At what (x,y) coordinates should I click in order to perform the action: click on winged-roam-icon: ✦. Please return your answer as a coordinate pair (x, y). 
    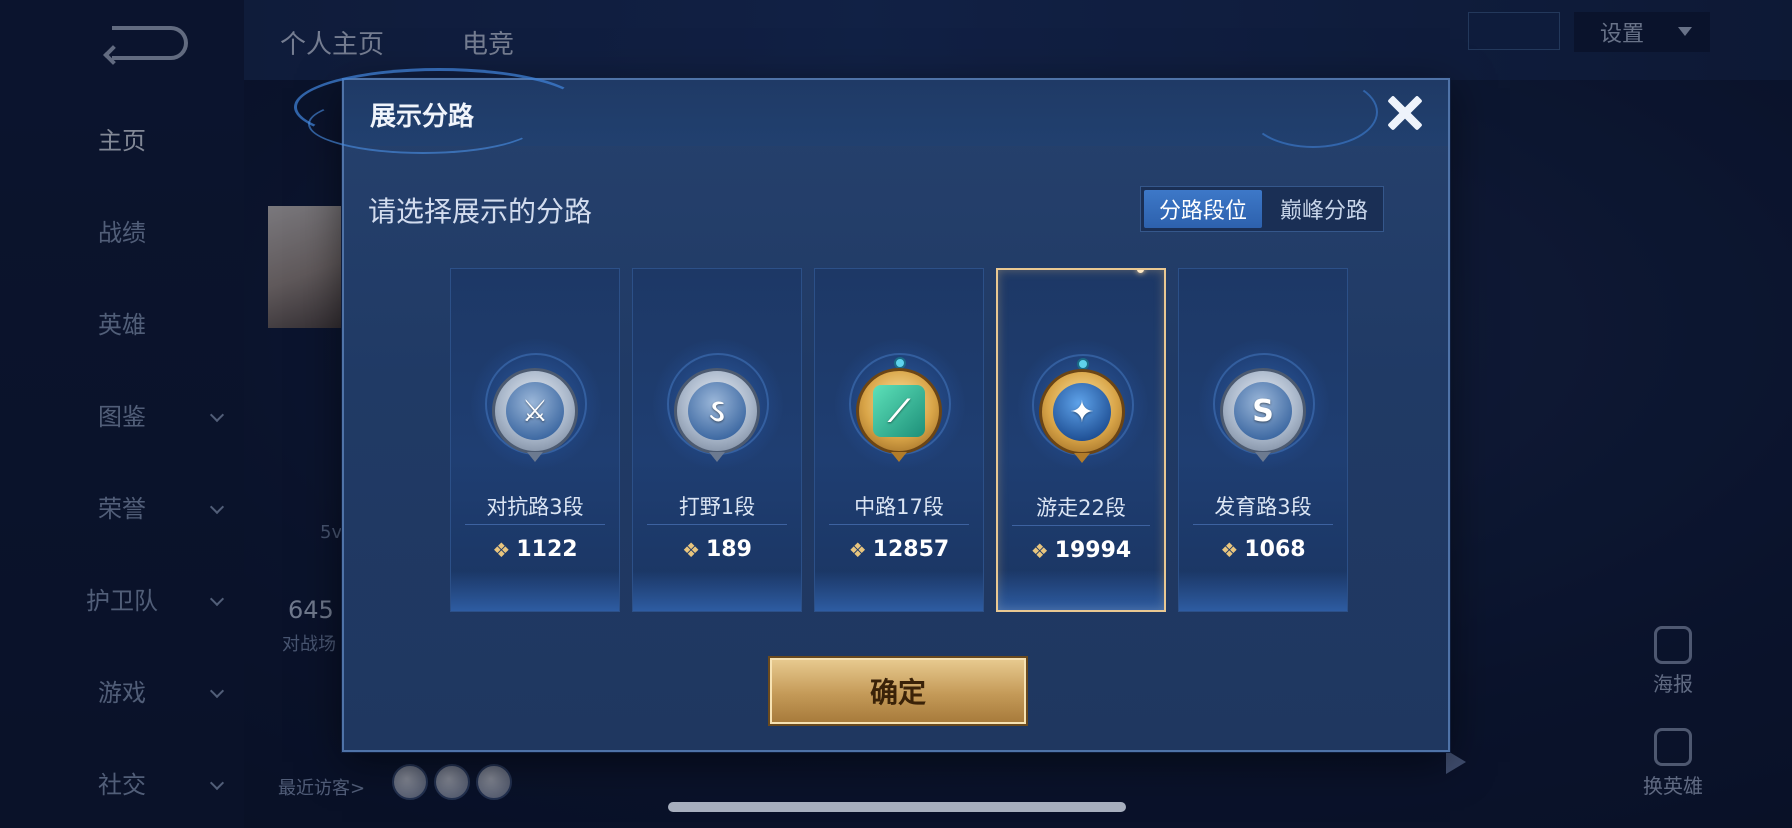
    Looking at the image, I should click on (1082, 412).